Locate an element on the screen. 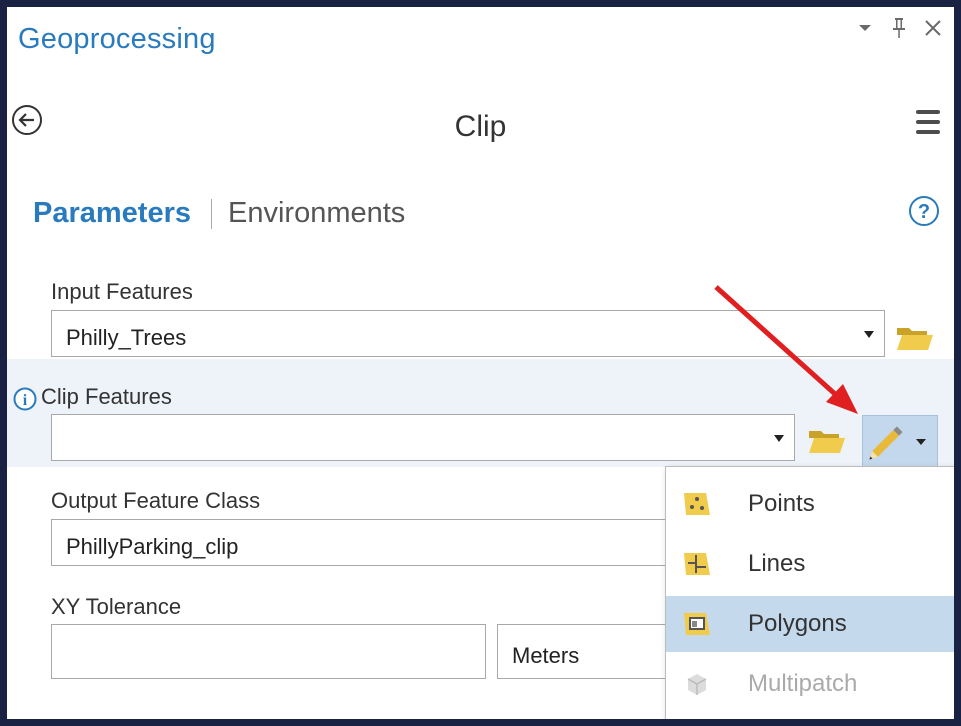 The width and height of the screenshot is (961, 726). tab-separator is located at coordinates (211, 213).